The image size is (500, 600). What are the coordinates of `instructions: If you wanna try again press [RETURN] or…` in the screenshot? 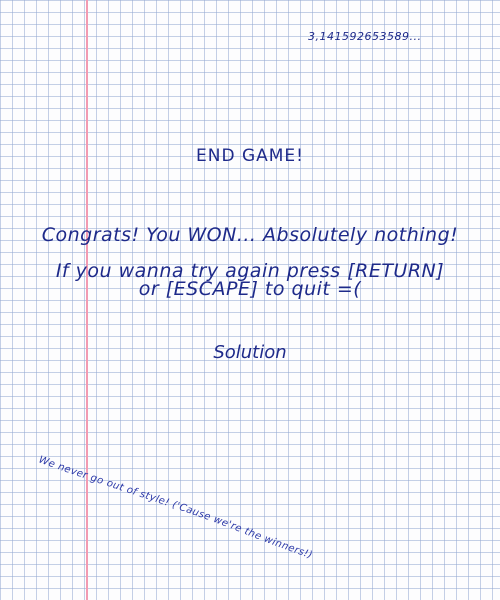 It's located at (250, 281).